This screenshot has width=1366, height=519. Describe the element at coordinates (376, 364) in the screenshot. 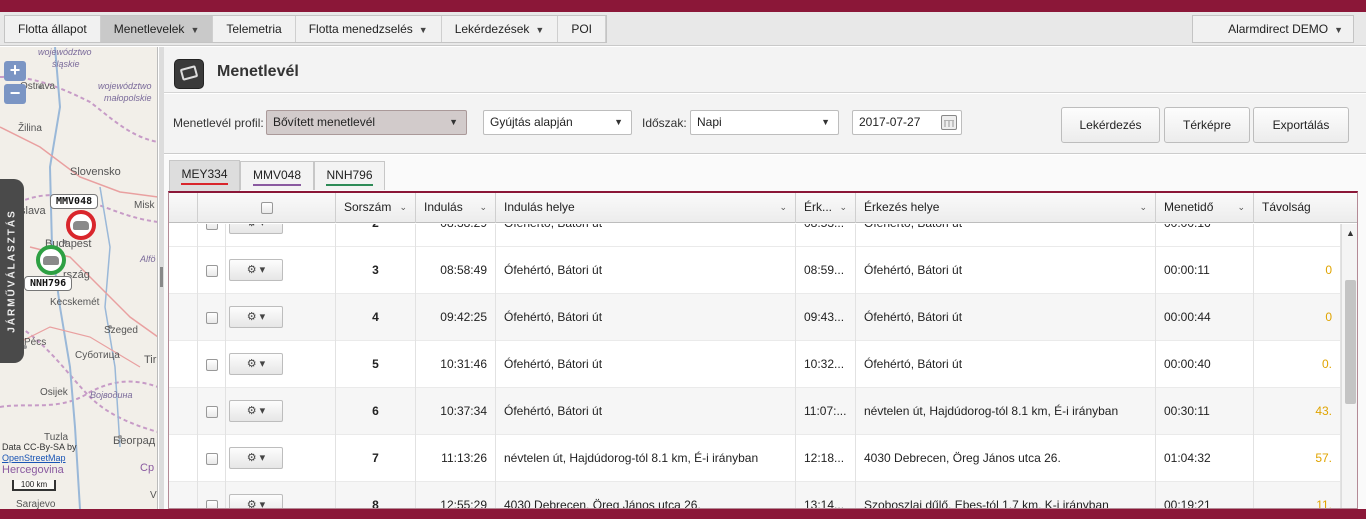

I see `cell-no: 5` at that location.